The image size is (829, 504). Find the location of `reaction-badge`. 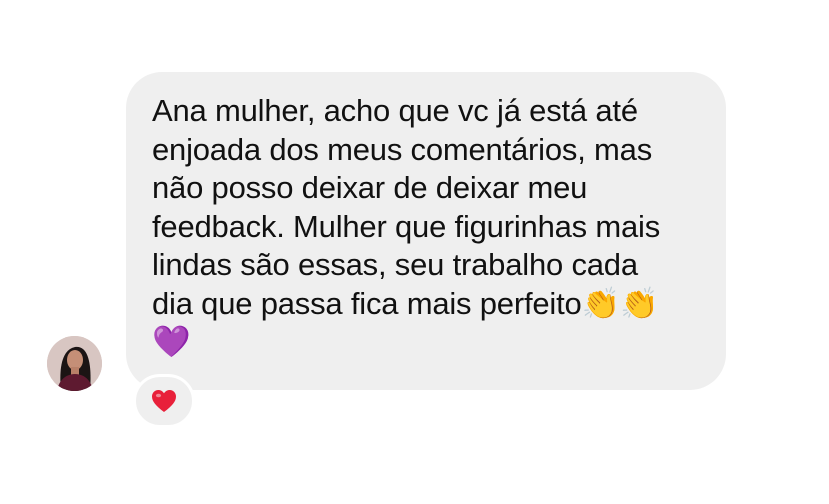

reaction-badge is located at coordinates (164, 401).